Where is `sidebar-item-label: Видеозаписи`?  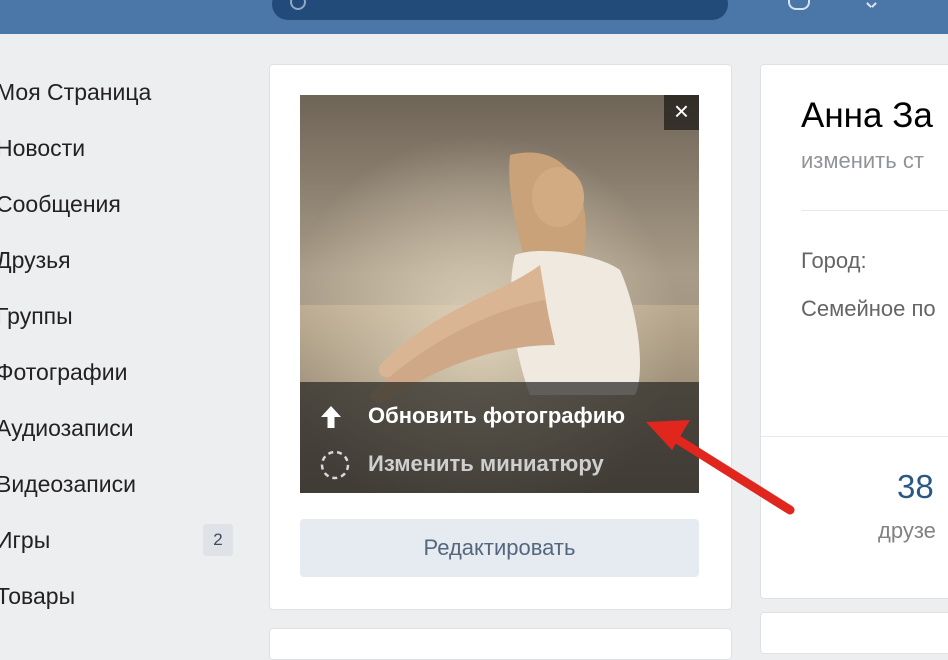 sidebar-item-label: Видеозаписи is located at coordinates (68, 484).